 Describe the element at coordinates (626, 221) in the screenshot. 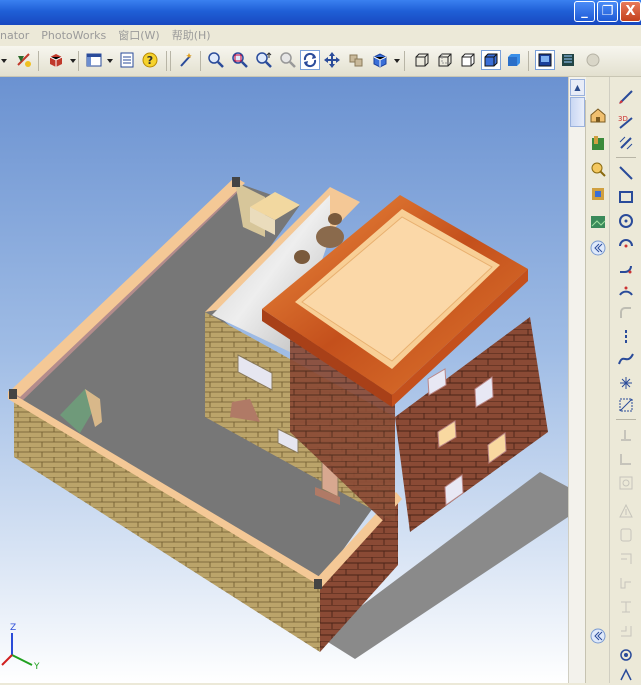

I see `circle-icon` at that location.